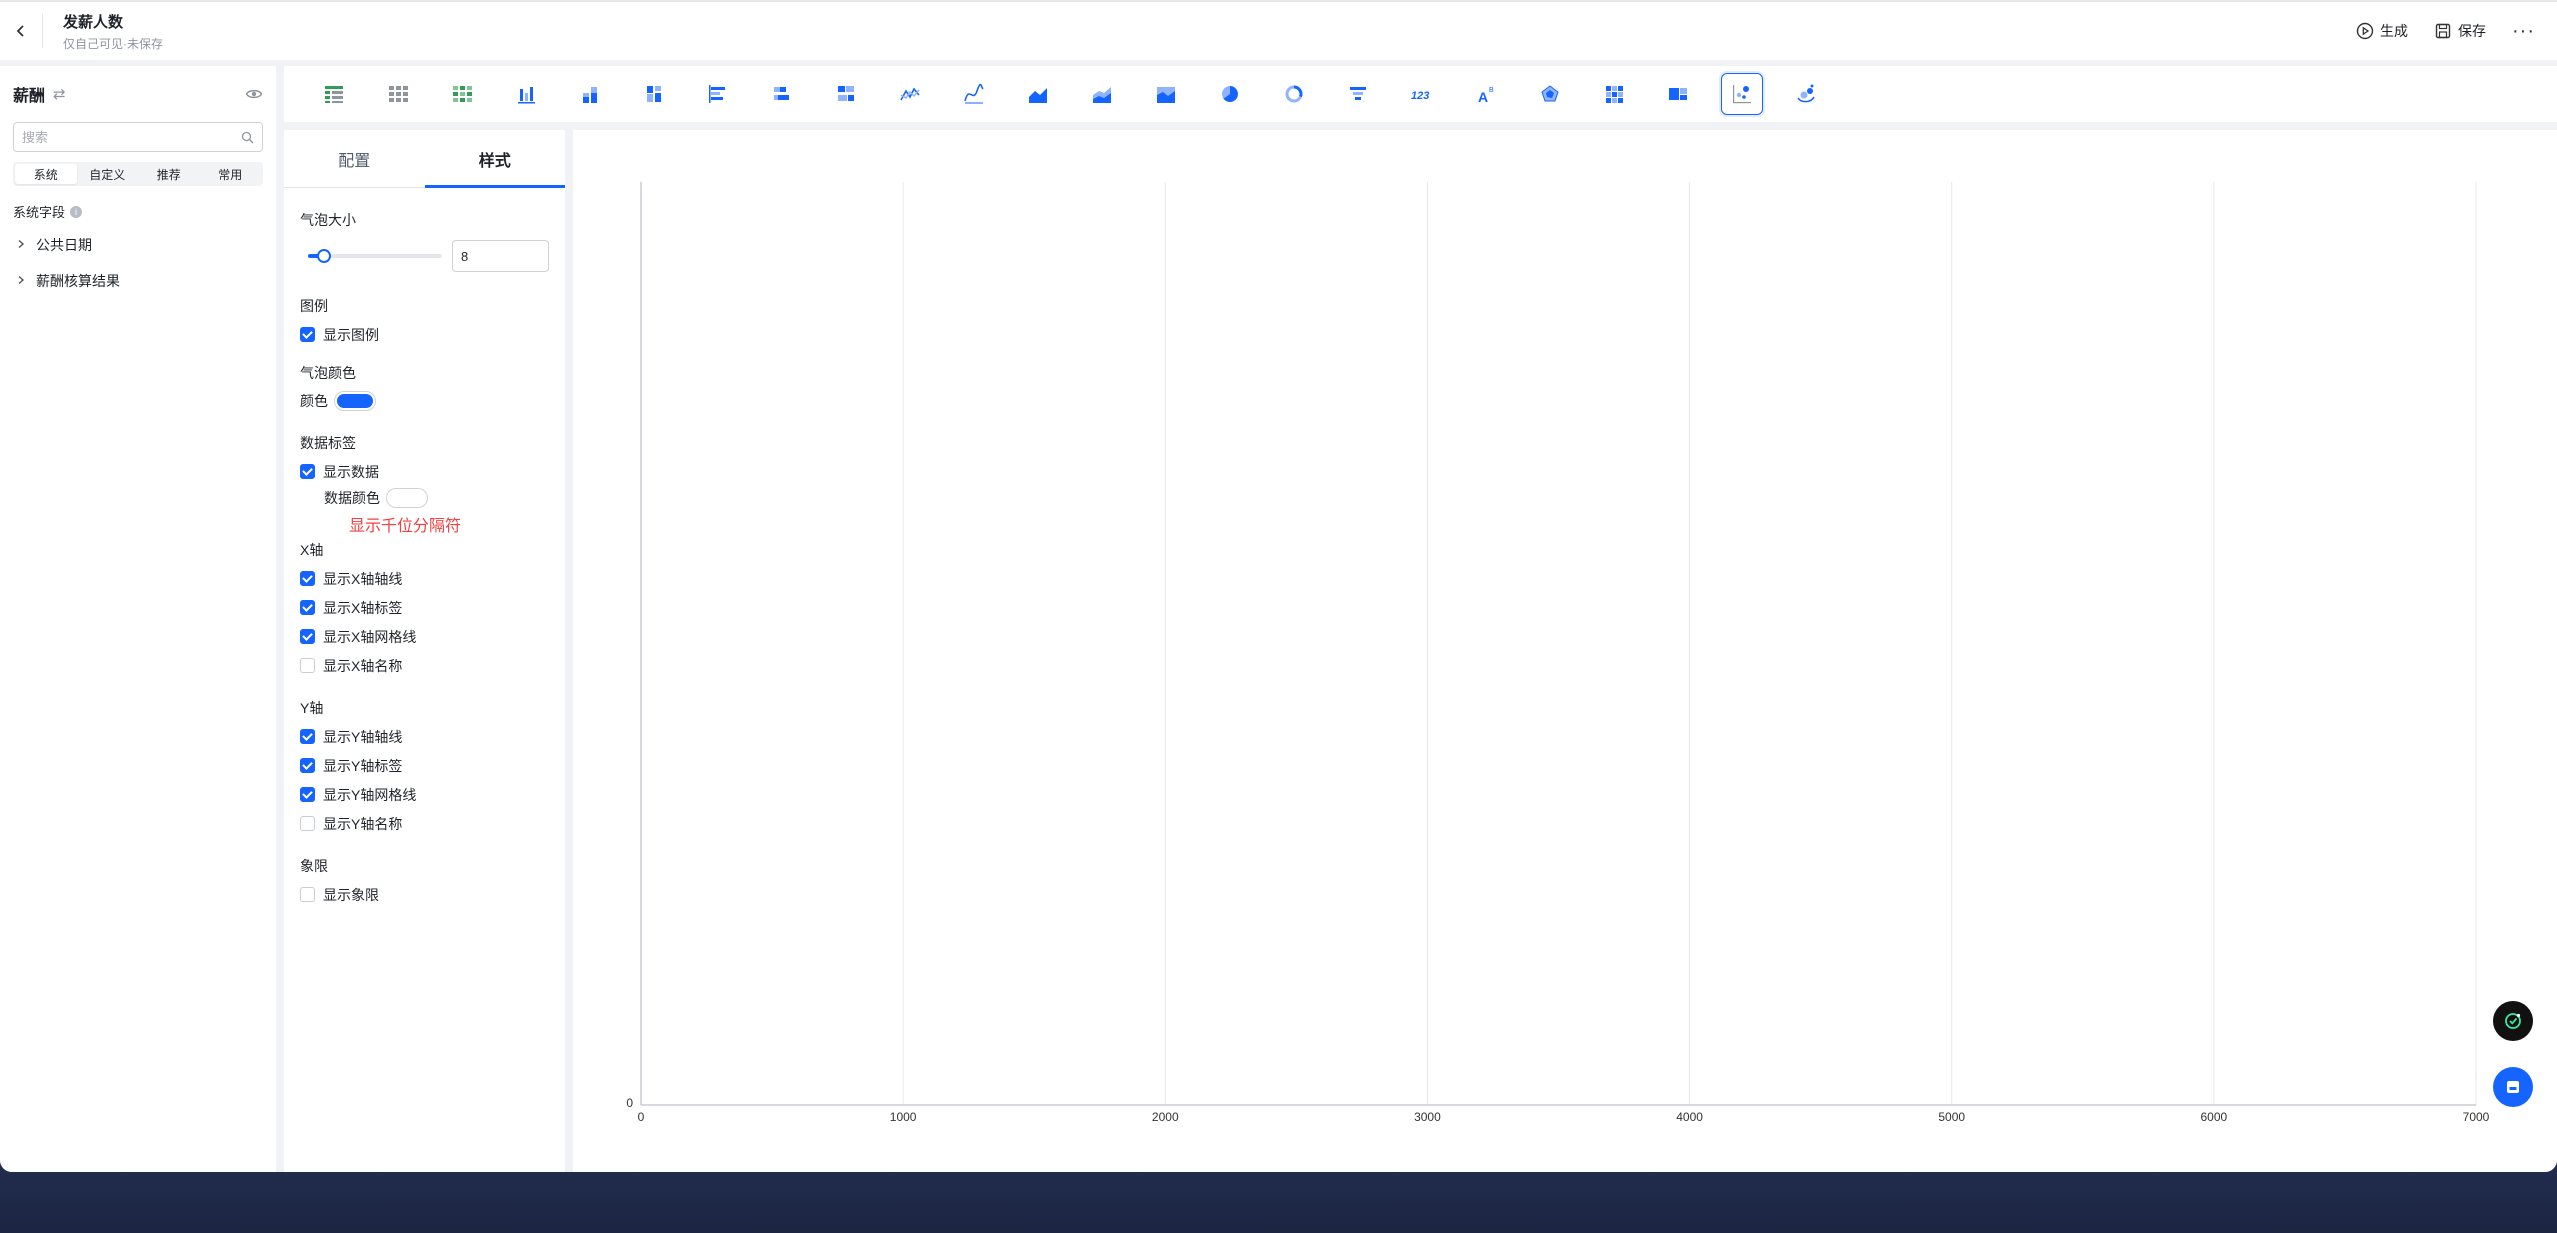  Describe the element at coordinates (46, 174) in the screenshot. I see `segment-tab-0: 系统` at that location.